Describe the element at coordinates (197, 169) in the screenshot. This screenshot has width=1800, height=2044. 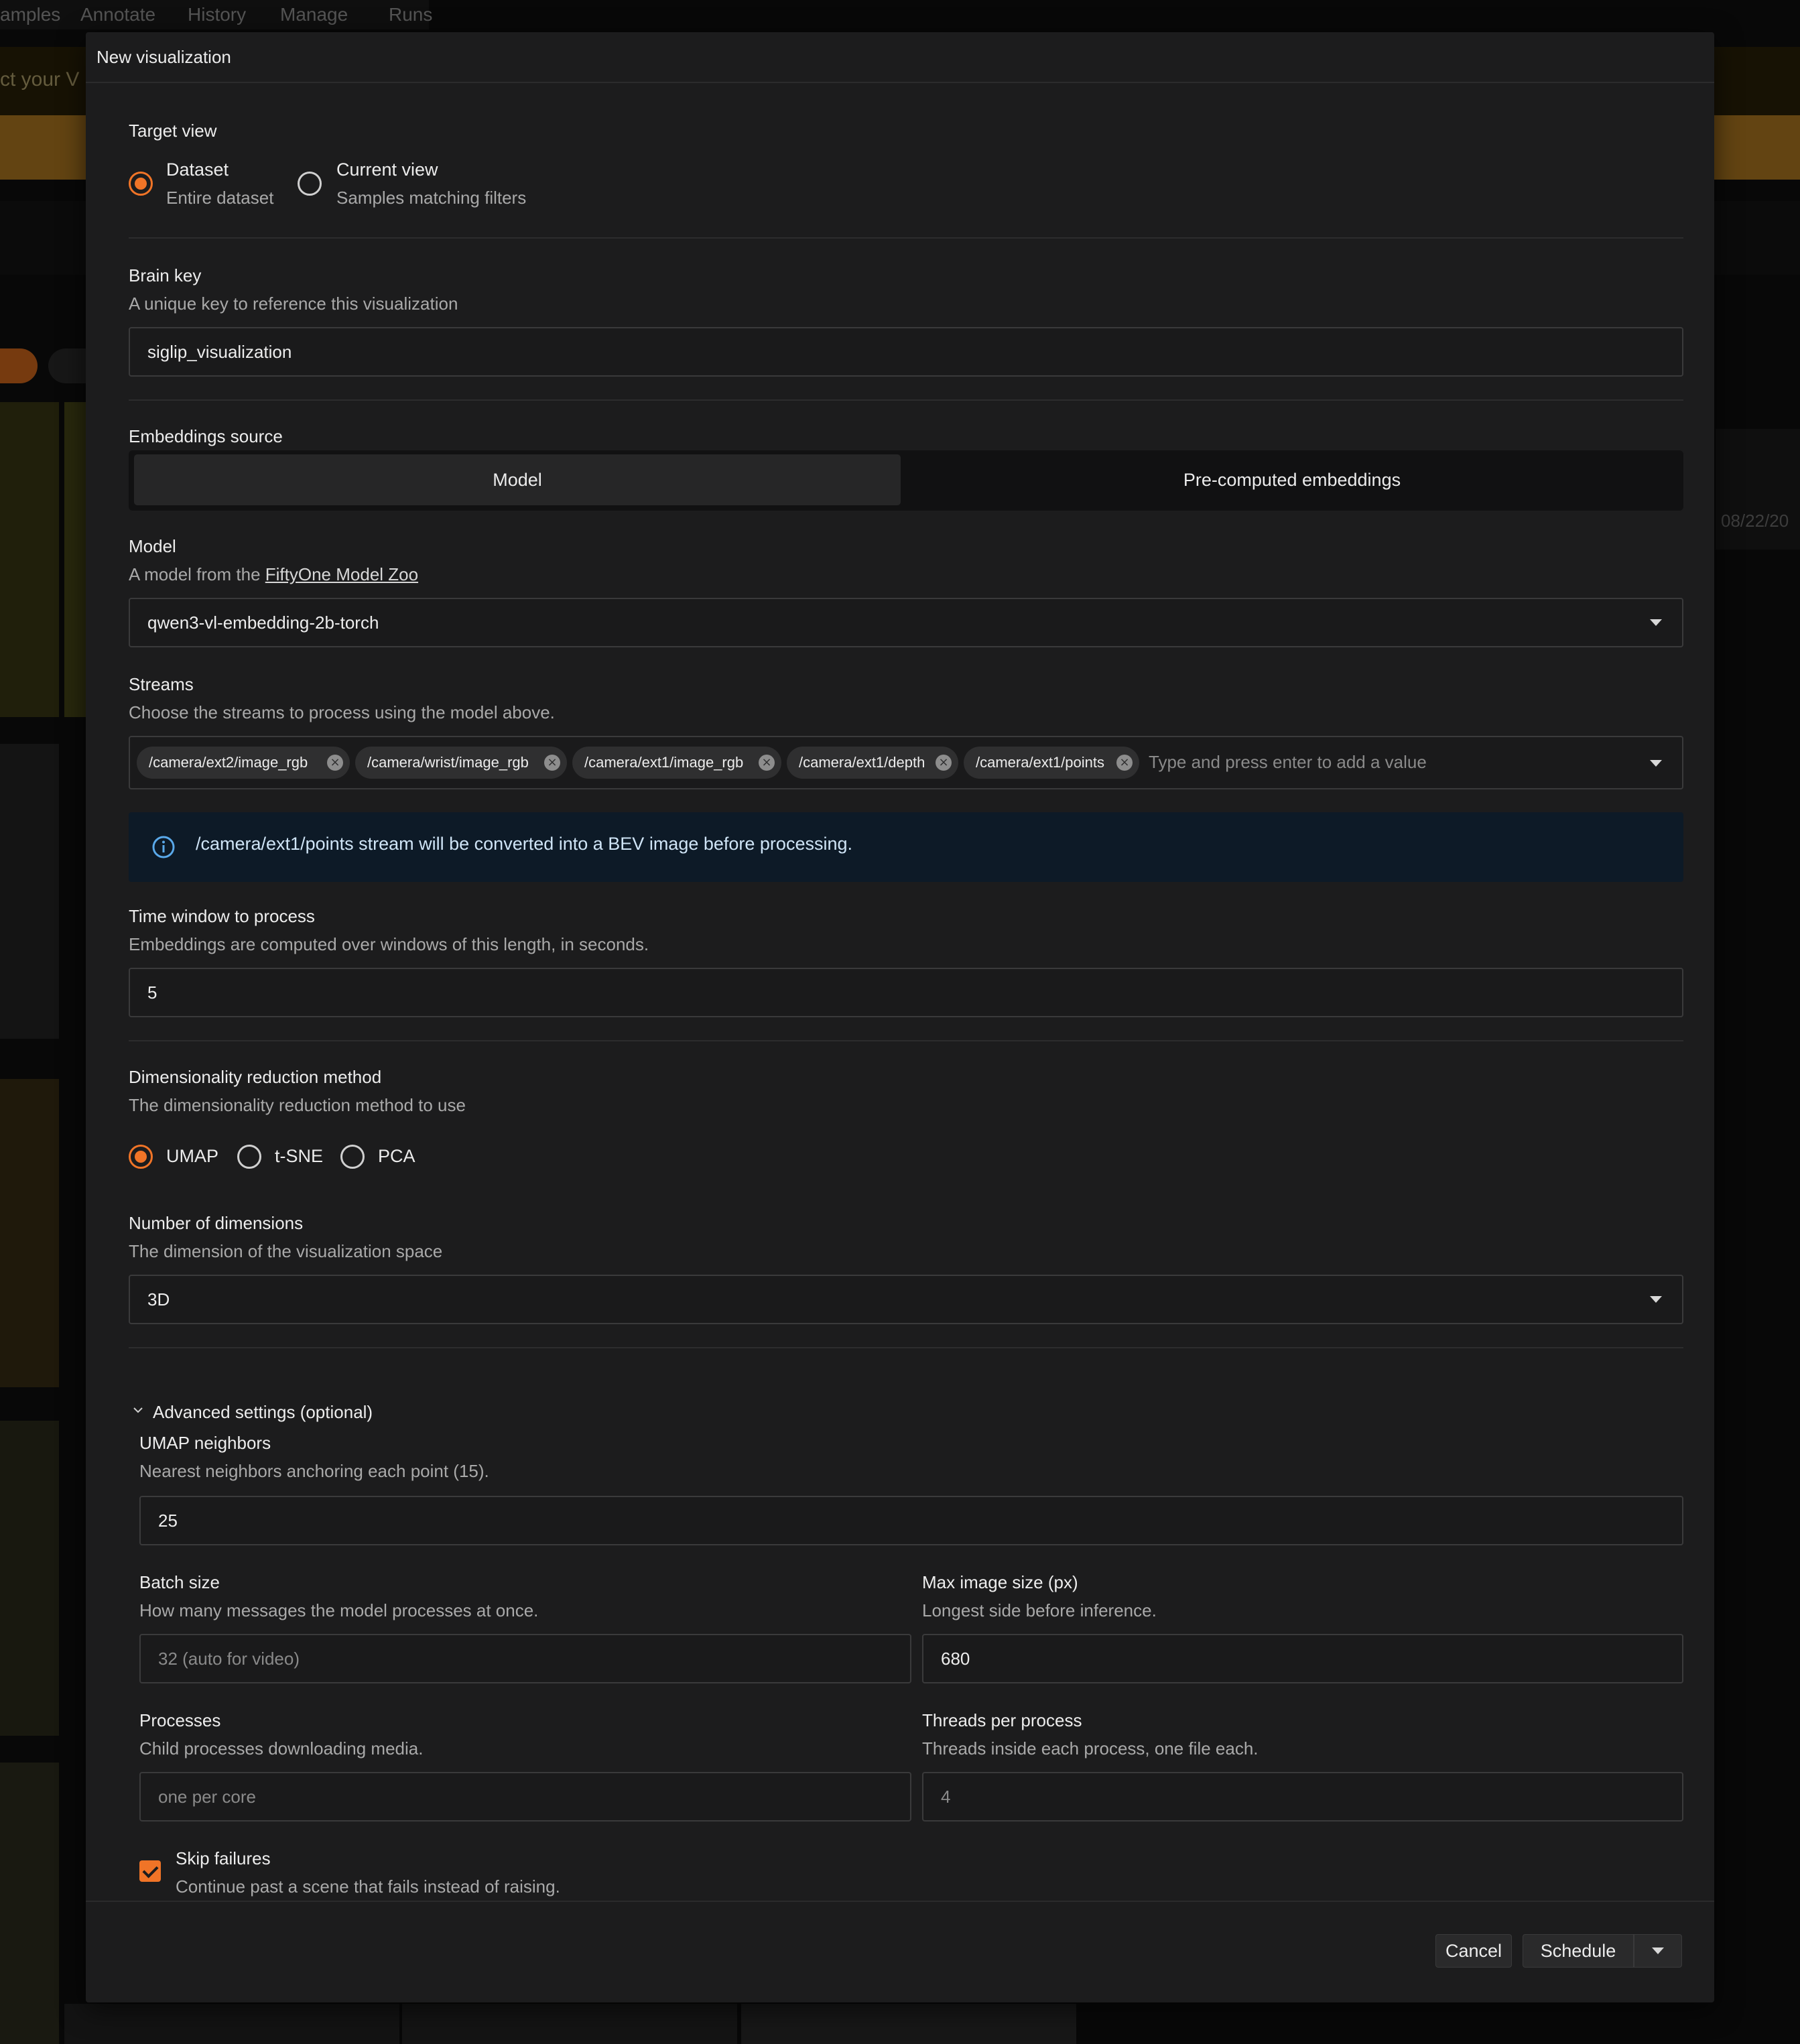
I see `target-dataset-label: Dataset` at that location.